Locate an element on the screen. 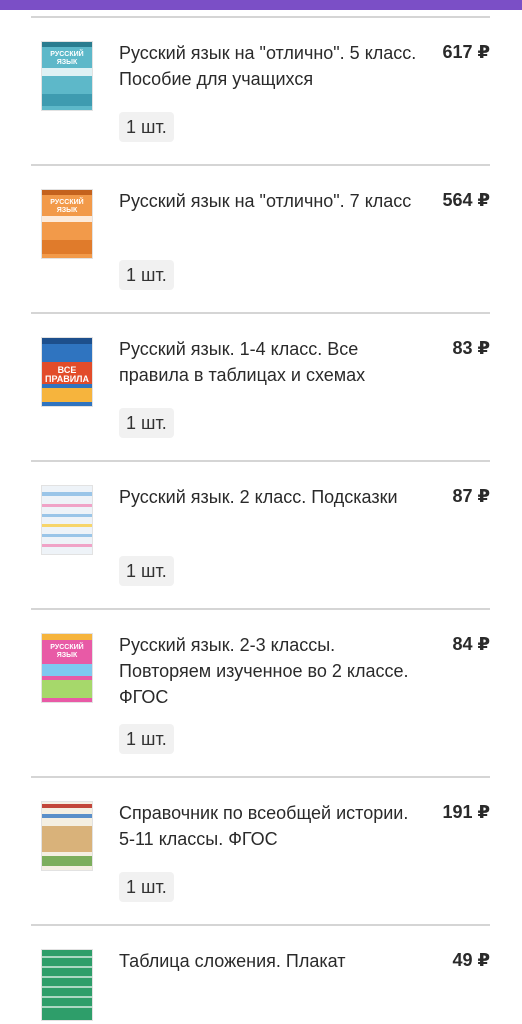 The width and height of the screenshot is (522, 1024). item-title: Русский язык. 2 класс. Подсказки is located at coordinates (269, 497).